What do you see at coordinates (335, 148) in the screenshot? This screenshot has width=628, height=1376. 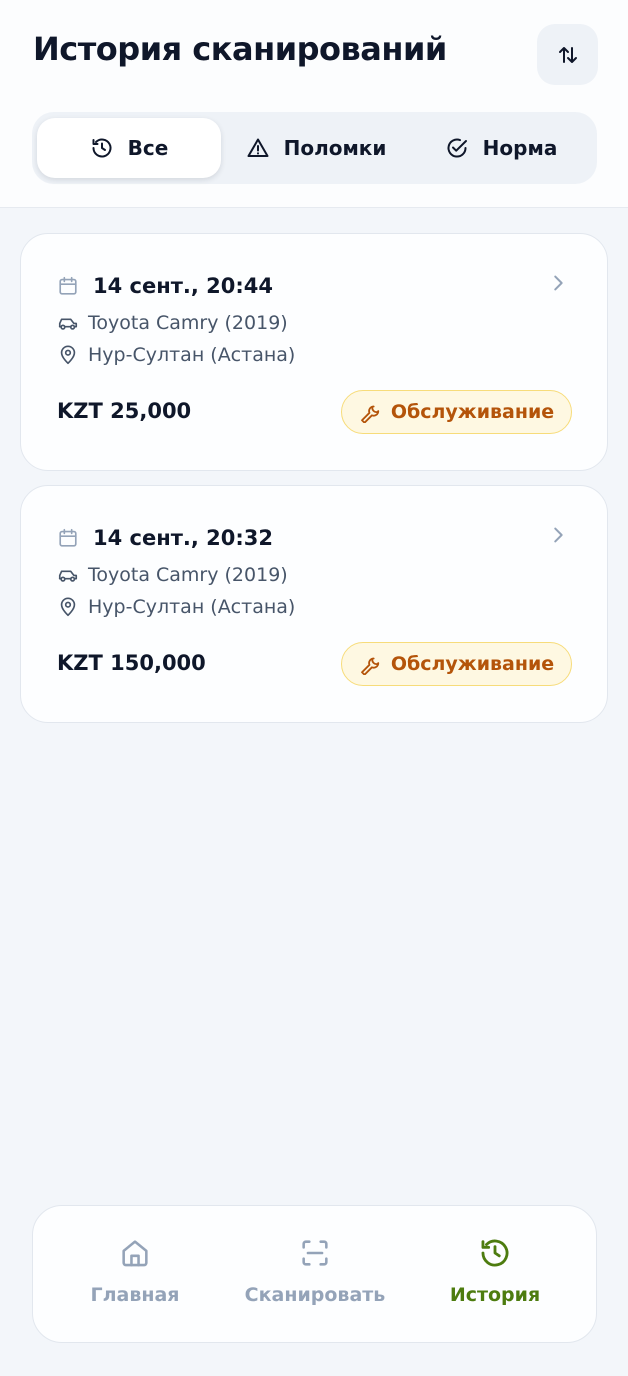 I see `filter-breakdowns-label: Поломки` at bounding box center [335, 148].